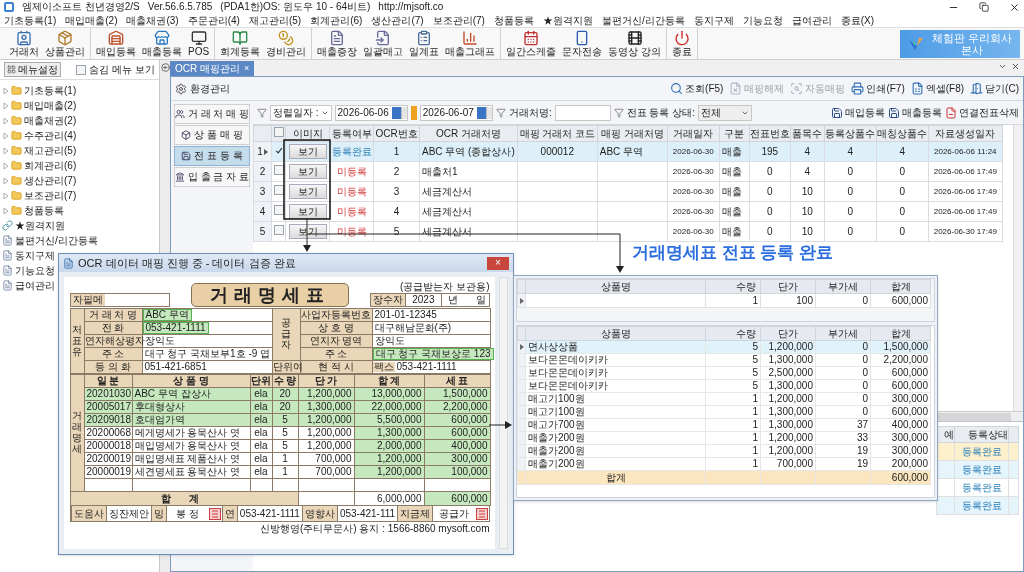 Image resolution: width=1024 pixels, height=572 pixels. I want to click on menu-item: 재고관리(5), so click(275, 20).